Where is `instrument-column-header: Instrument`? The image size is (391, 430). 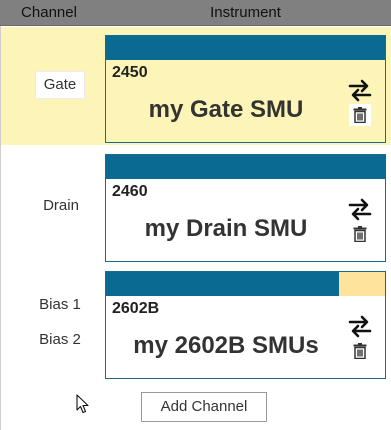 instrument-column-header: Instrument is located at coordinates (245, 12).